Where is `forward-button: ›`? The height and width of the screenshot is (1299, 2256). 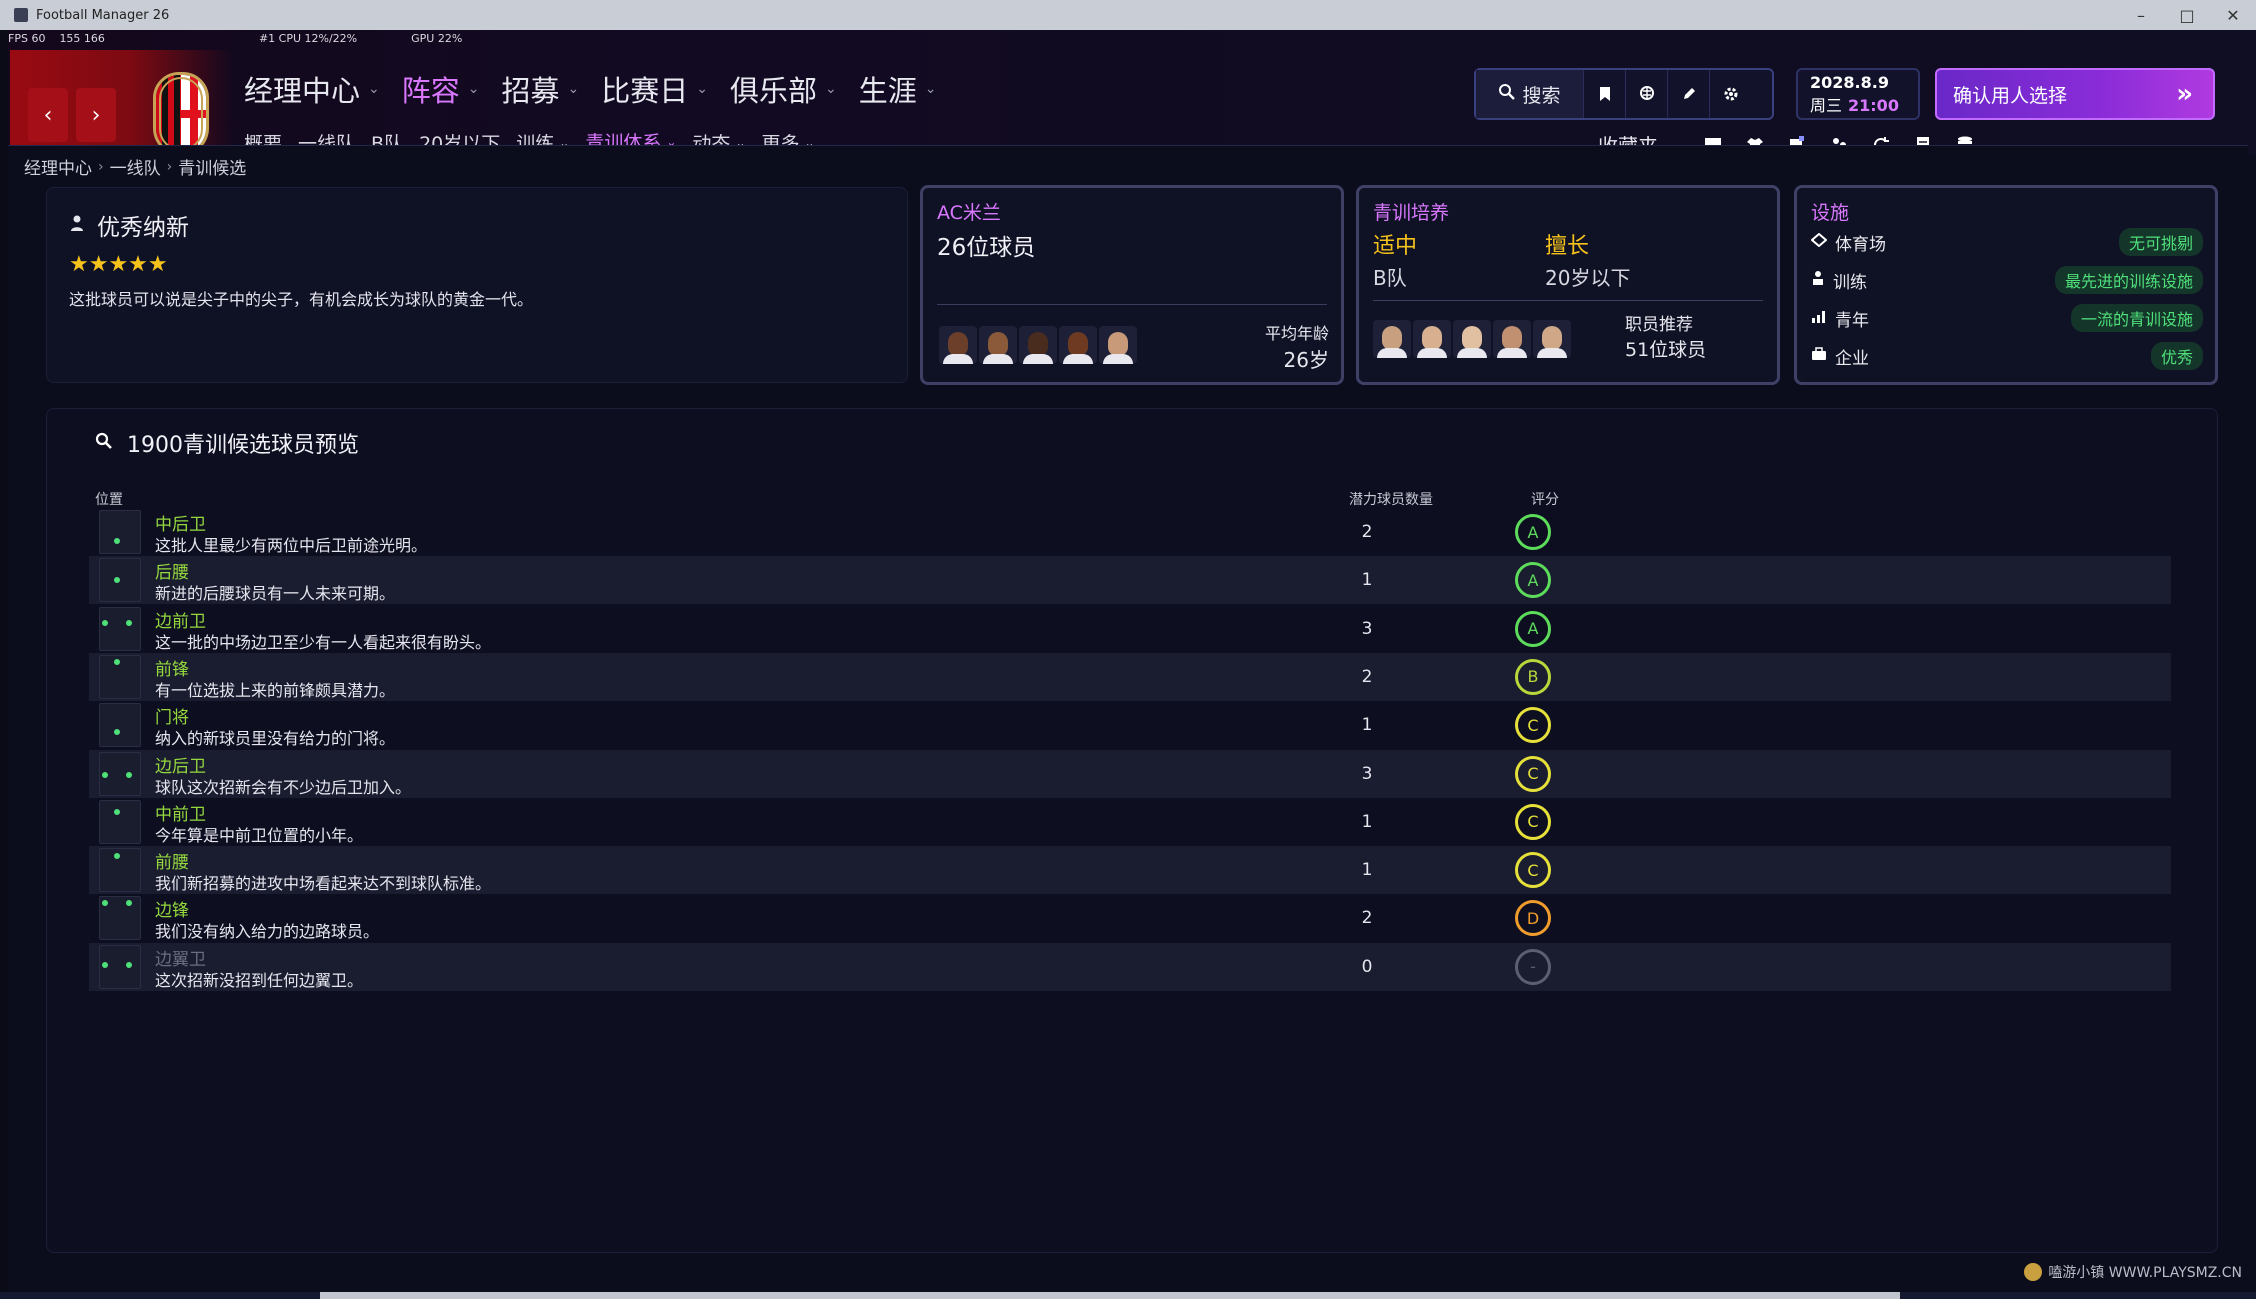 forward-button: › is located at coordinates (96, 115).